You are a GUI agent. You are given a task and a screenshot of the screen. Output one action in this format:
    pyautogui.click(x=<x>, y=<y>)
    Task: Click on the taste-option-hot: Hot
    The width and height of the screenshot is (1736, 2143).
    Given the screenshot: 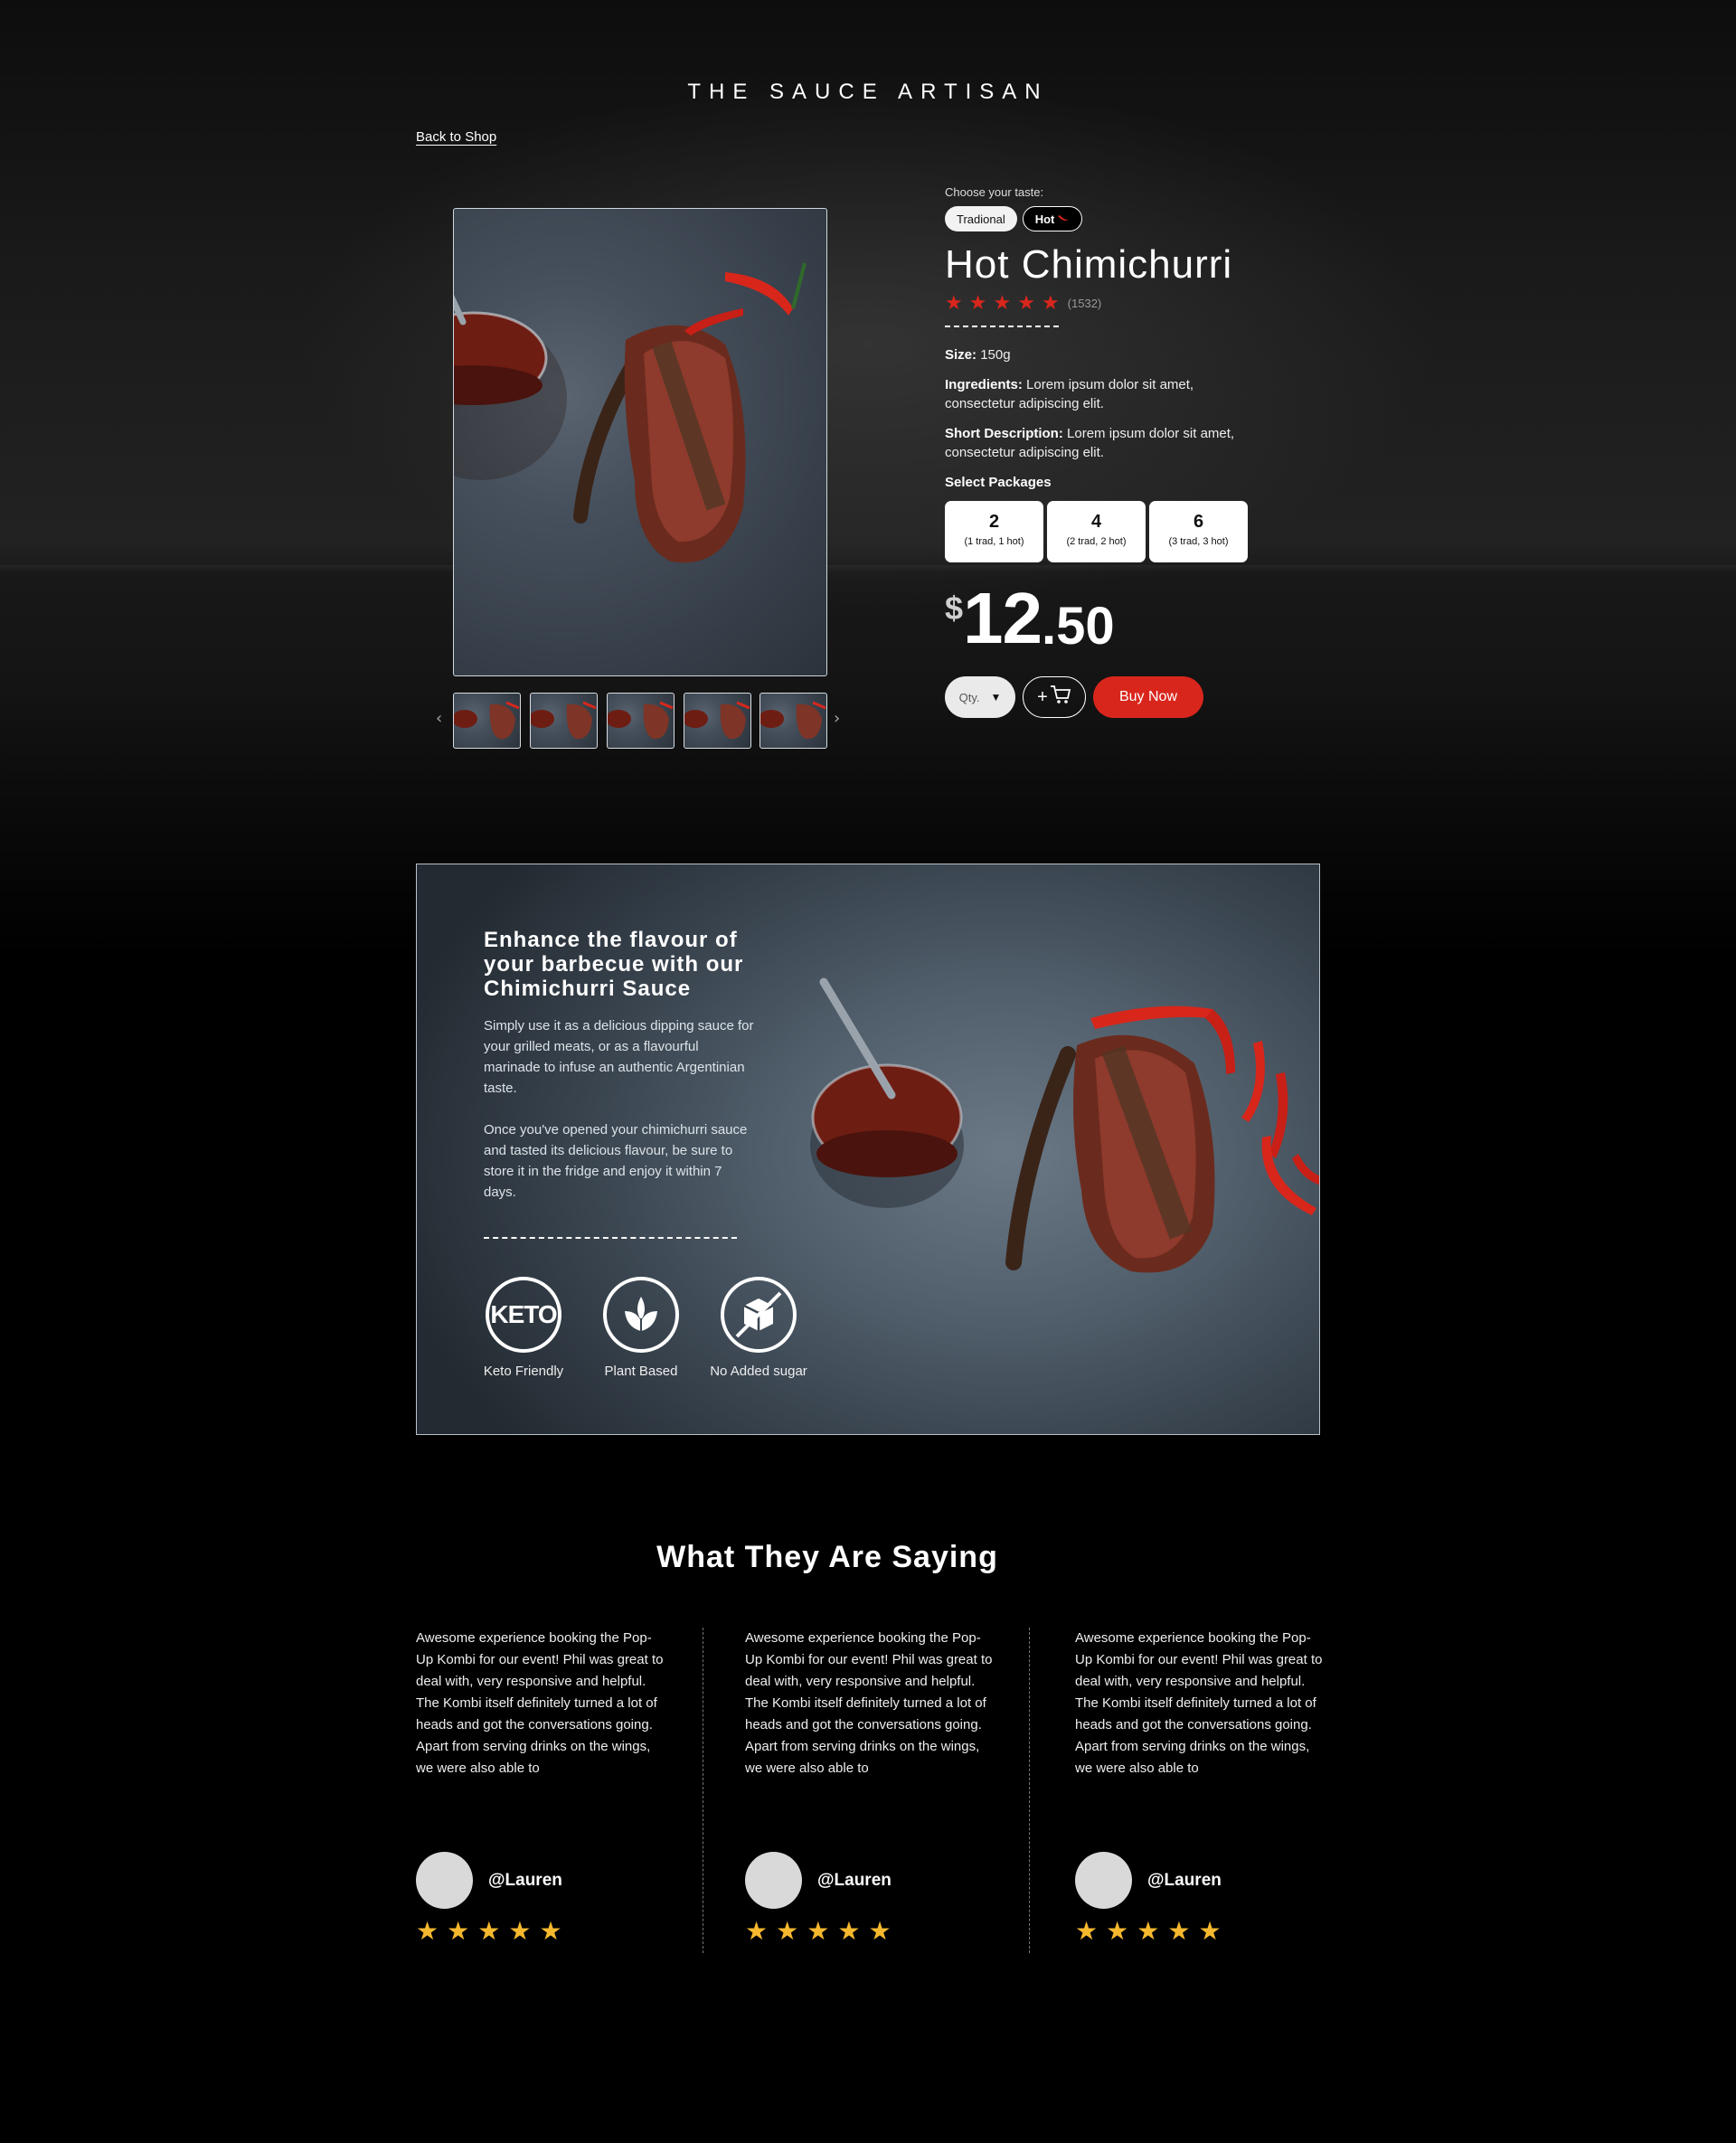 What is the action you would take?
    pyautogui.click(x=1052, y=218)
    